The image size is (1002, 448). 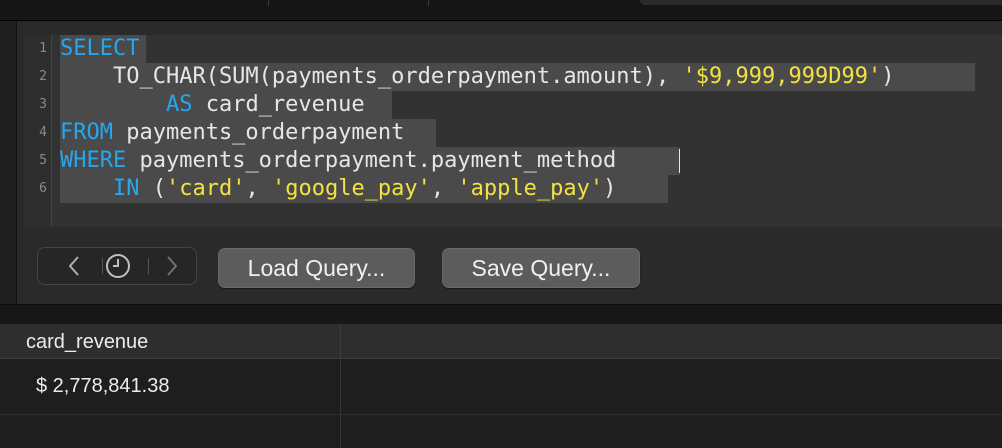 I want to click on chevron-left-icon, so click(x=74, y=266).